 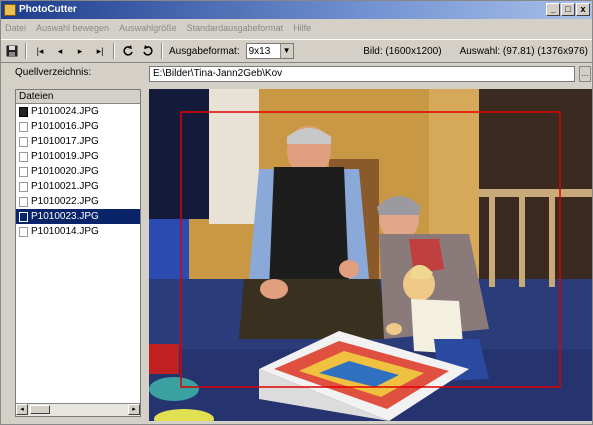 I want to click on file-name: P1010014.JPG, so click(x=65, y=231).